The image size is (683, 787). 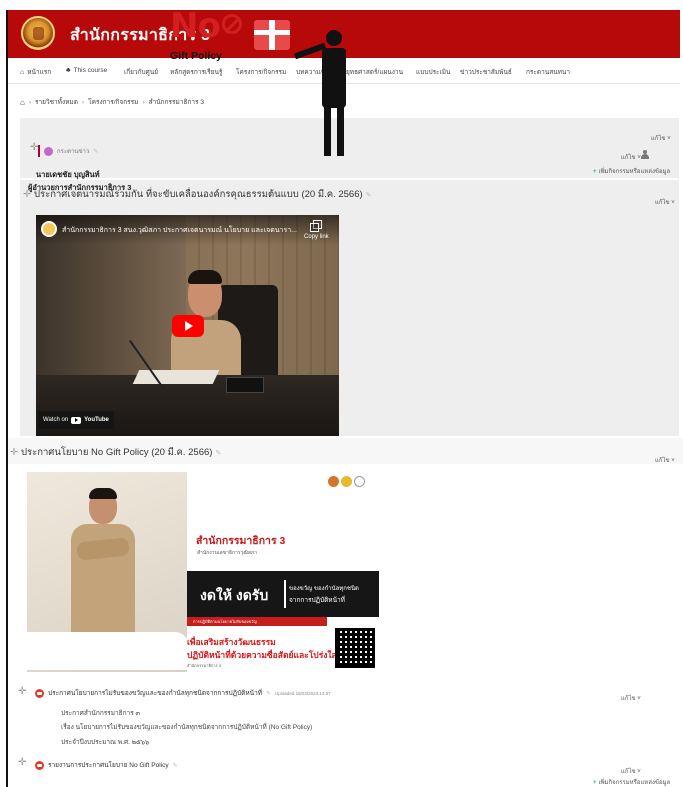 What do you see at coordinates (317, 600) in the screenshot?
I see `poster-give-line2: จากการปฏิบัติหน้าที่` at bounding box center [317, 600].